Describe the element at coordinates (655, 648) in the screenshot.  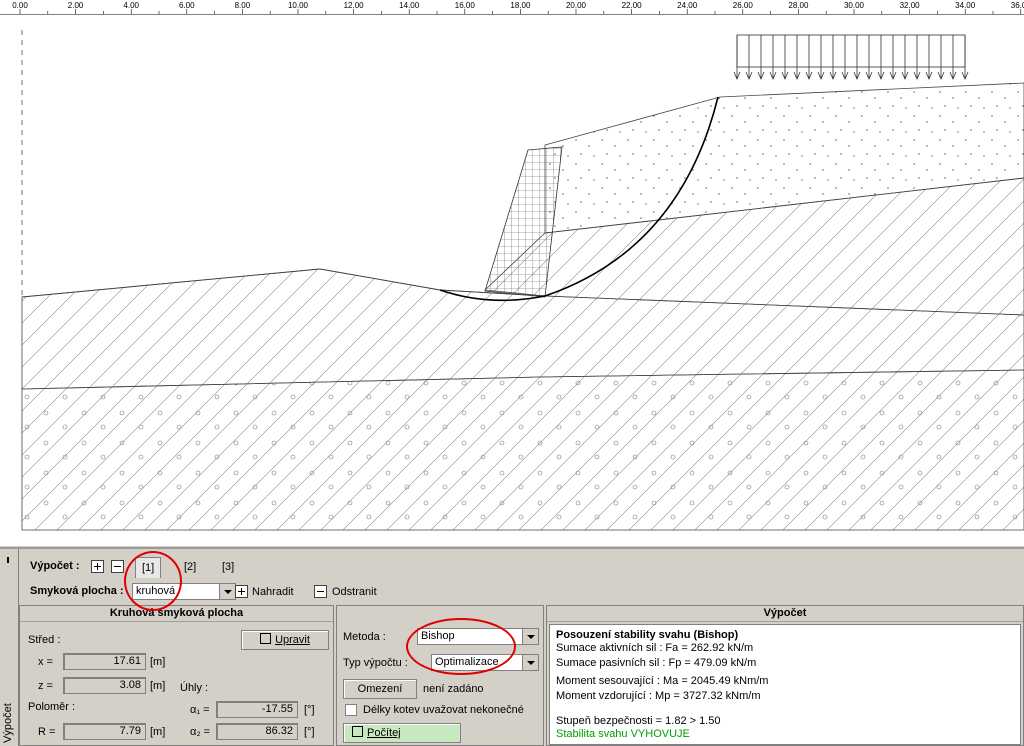
I see `result-line-1: Sumace aktivních sil : Fa = 262.92 kN/m` at that location.